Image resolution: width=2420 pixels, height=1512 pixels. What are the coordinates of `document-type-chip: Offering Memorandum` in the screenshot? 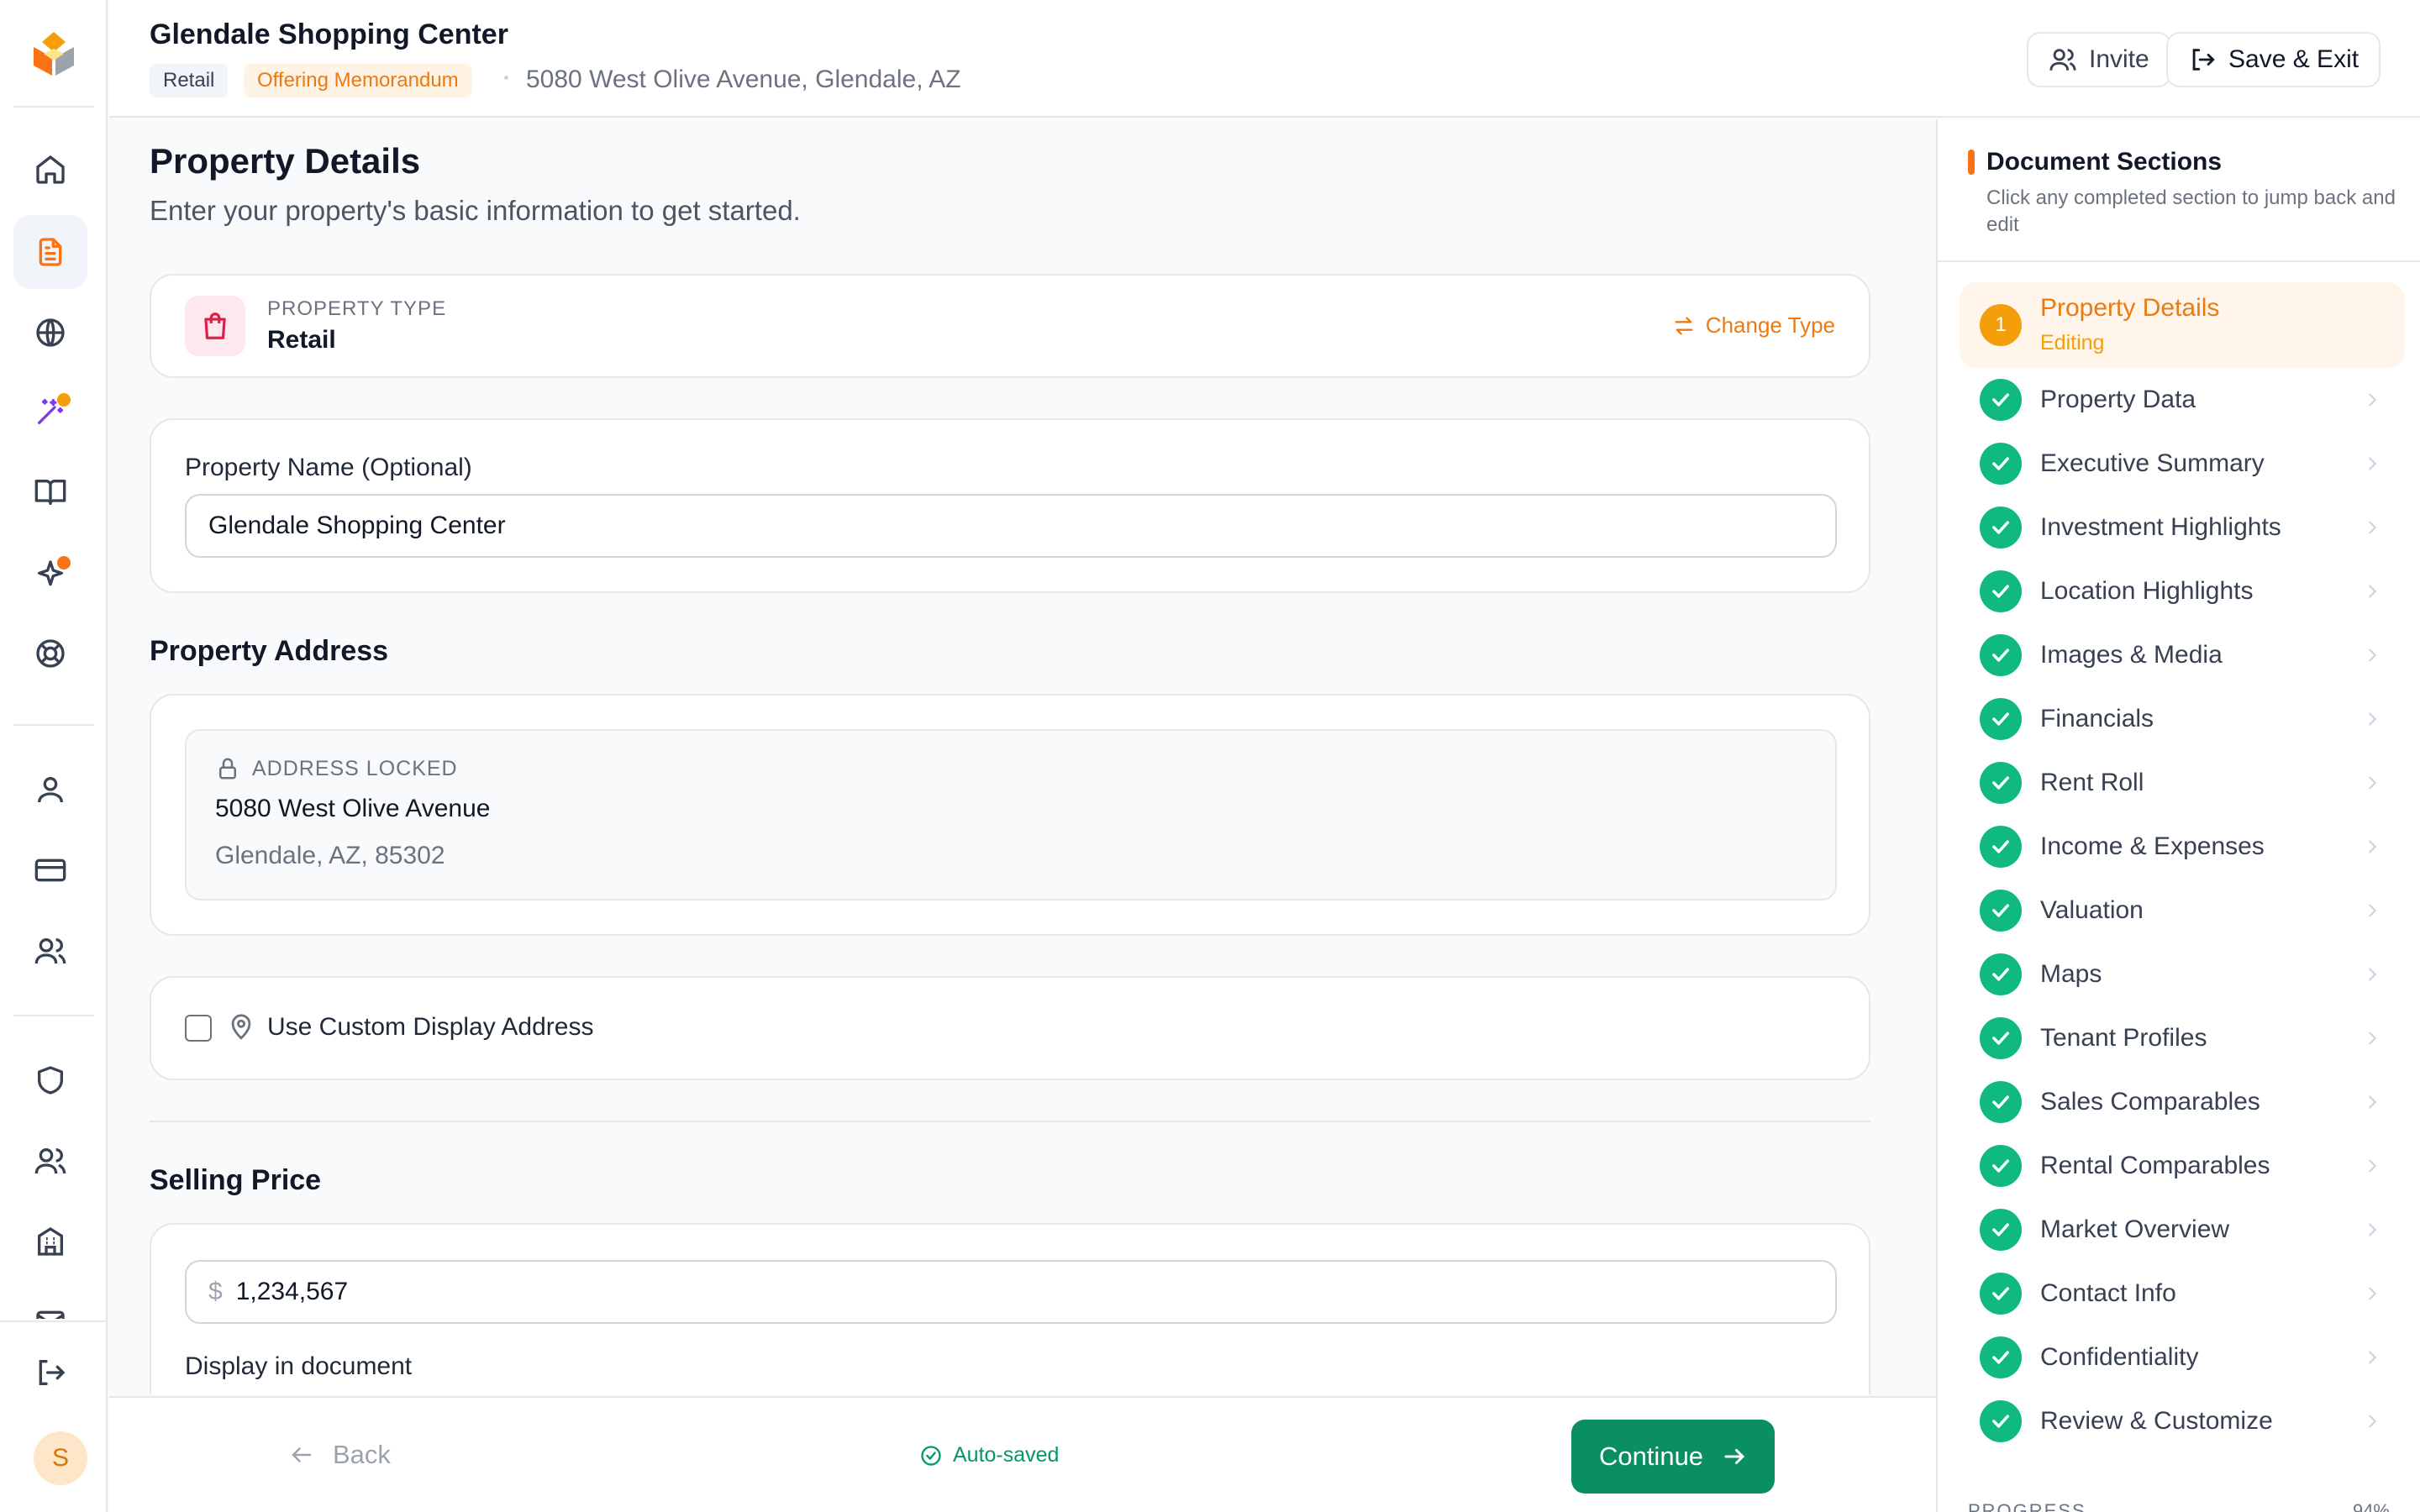 It's located at (358, 80).